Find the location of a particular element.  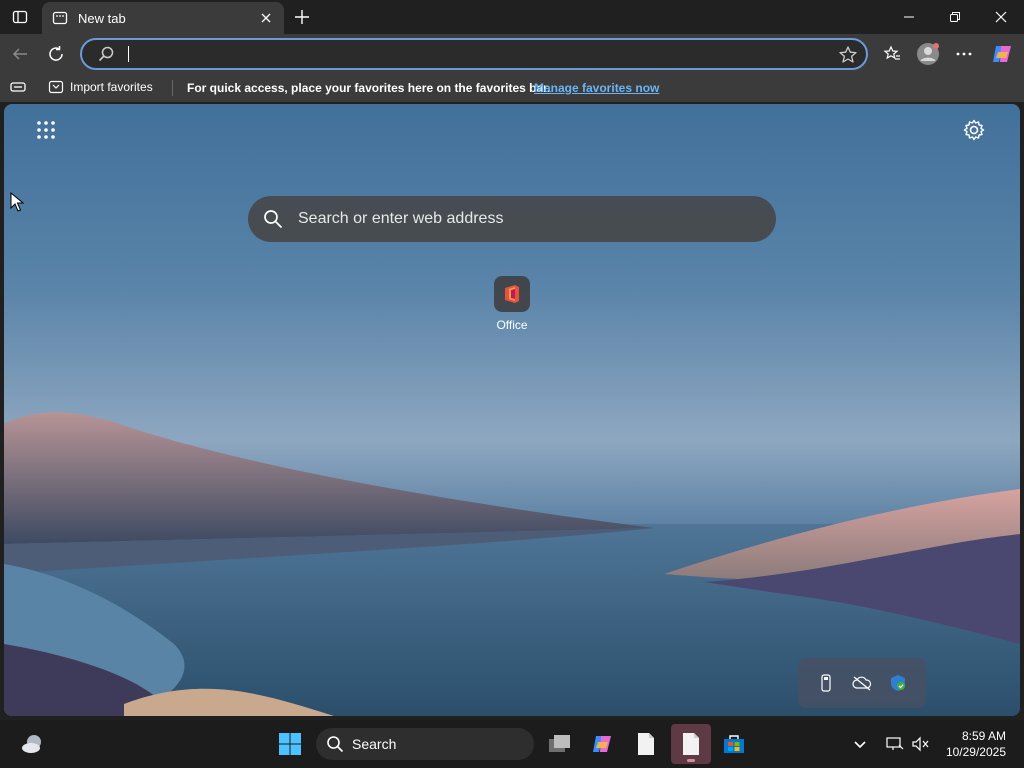

settings-more-button is located at coordinates (964, 54).